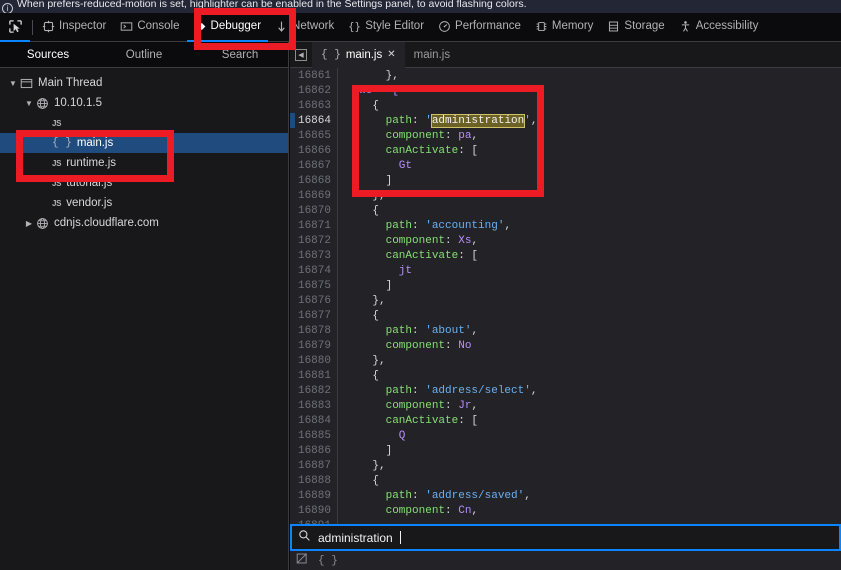  Describe the element at coordinates (565, 465) in the screenshot. I see `code-line: 16887 },` at that location.